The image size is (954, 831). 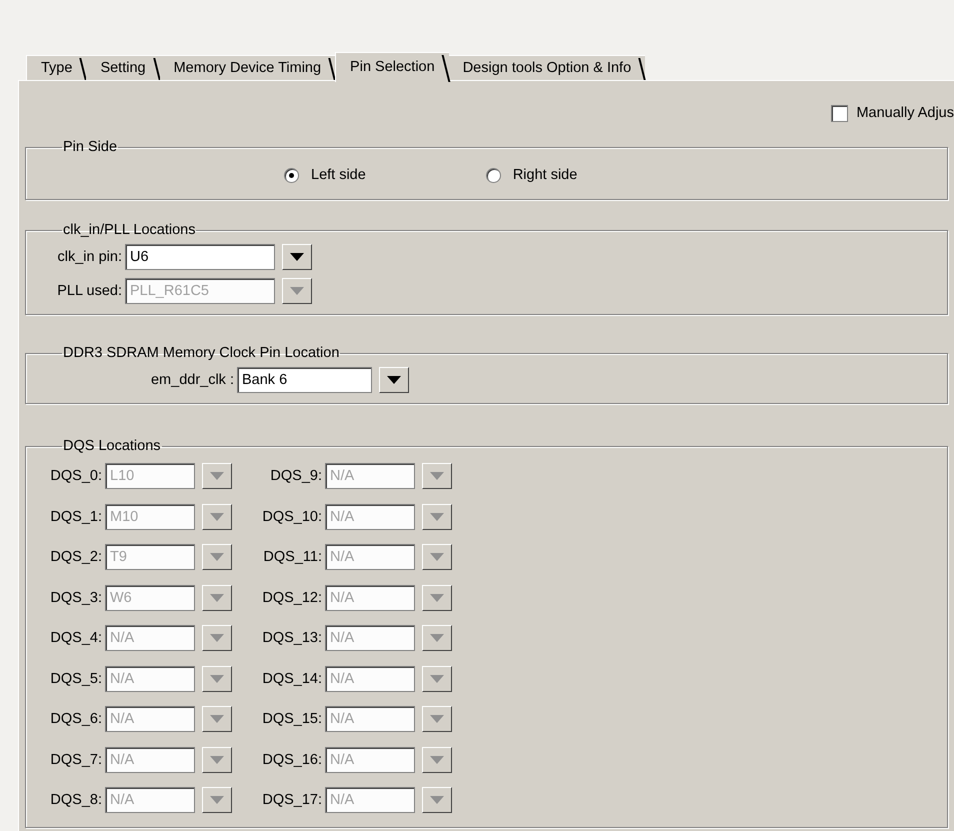 I want to click on field-label: DQS_3:, so click(x=75, y=598).